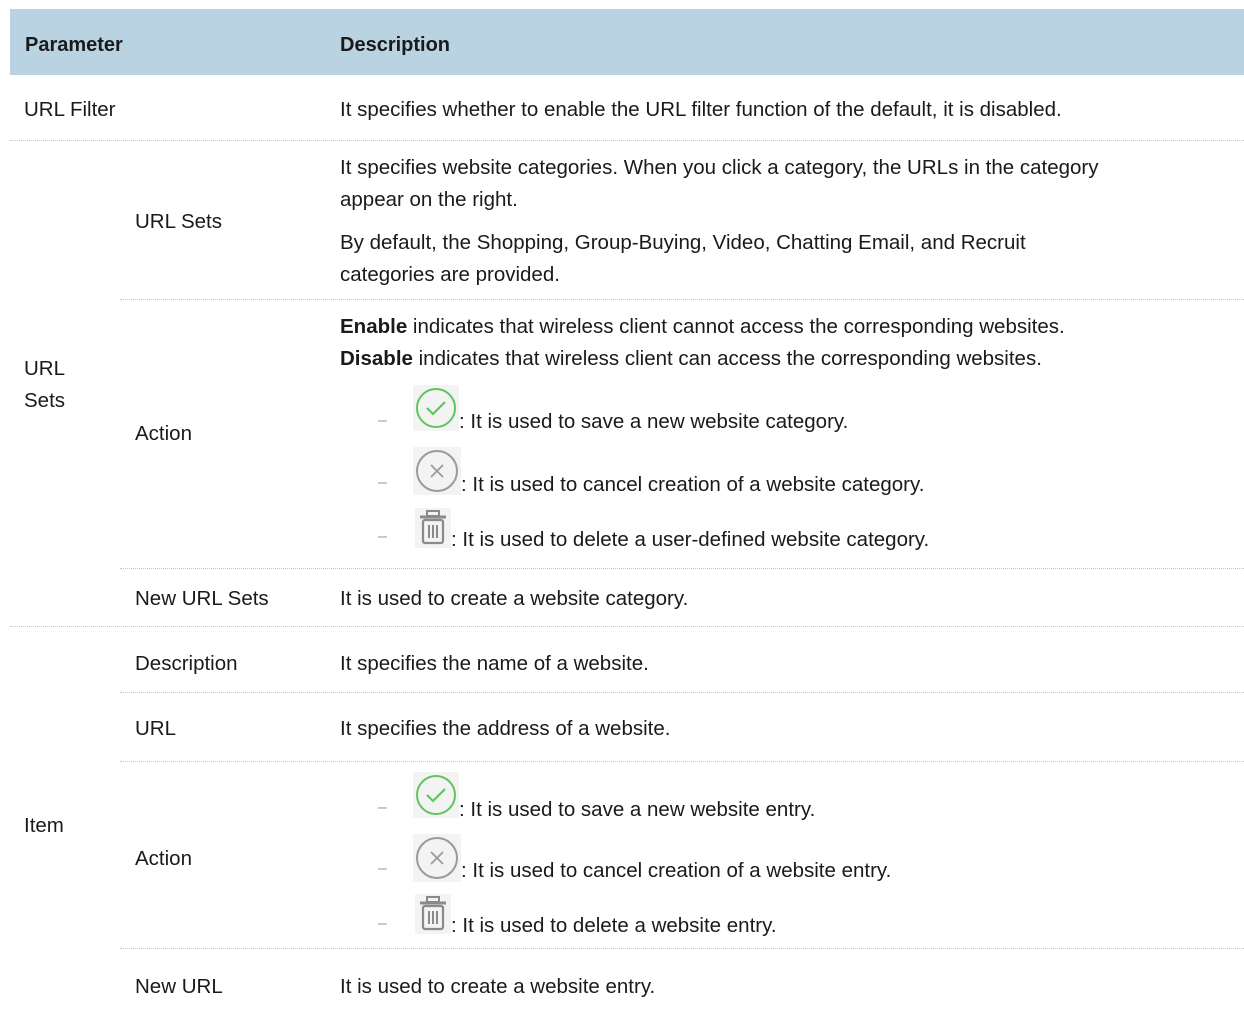 The height and width of the screenshot is (1013, 1244). Describe the element at coordinates (494, 663) in the screenshot. I see `desc-description: It specifies the name of a website.` at that location.